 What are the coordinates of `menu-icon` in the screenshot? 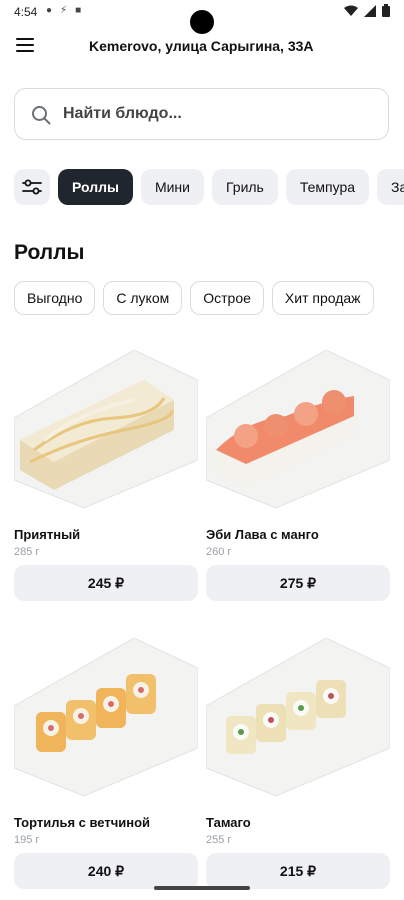 It's located at (25, 45).